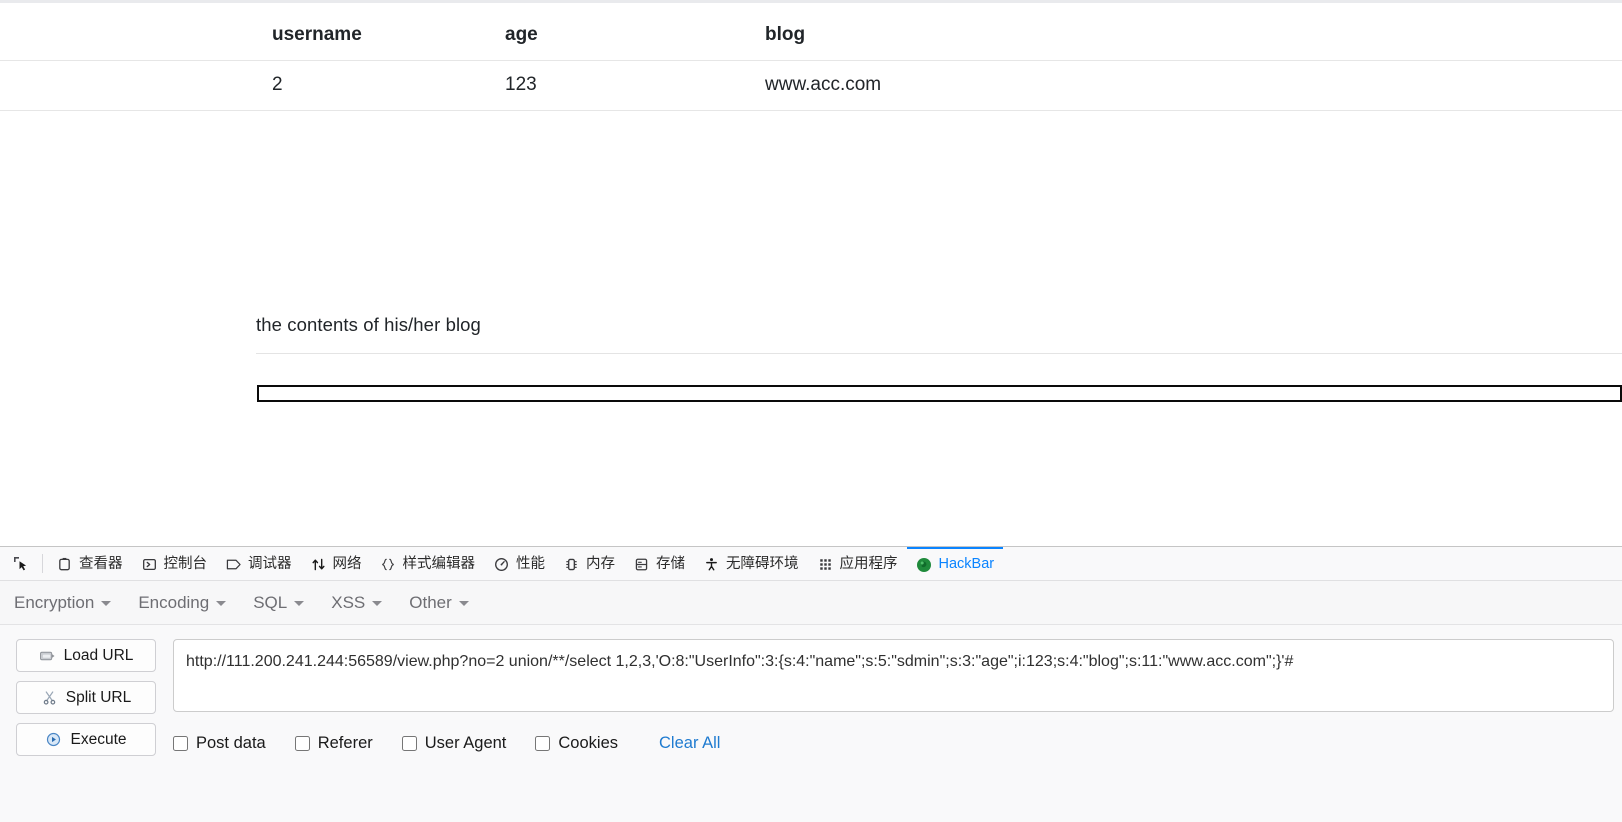  I want to click on load-url-button: Load URL, so click(86, 655).